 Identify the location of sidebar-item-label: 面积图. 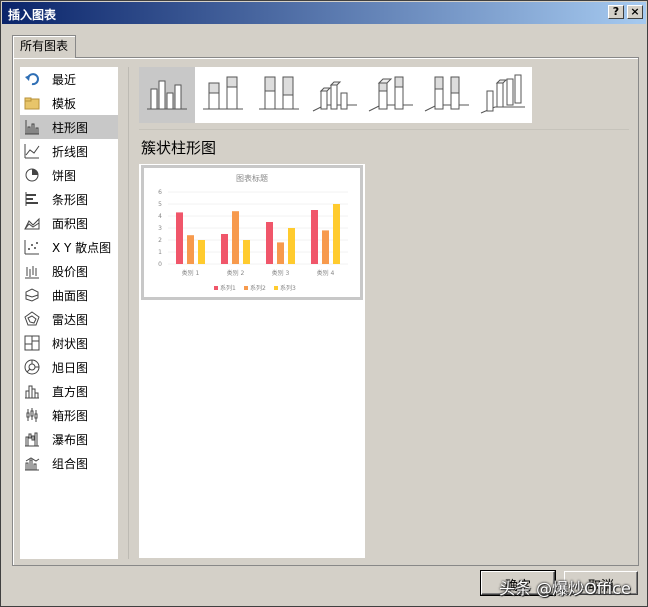
(70, 224).